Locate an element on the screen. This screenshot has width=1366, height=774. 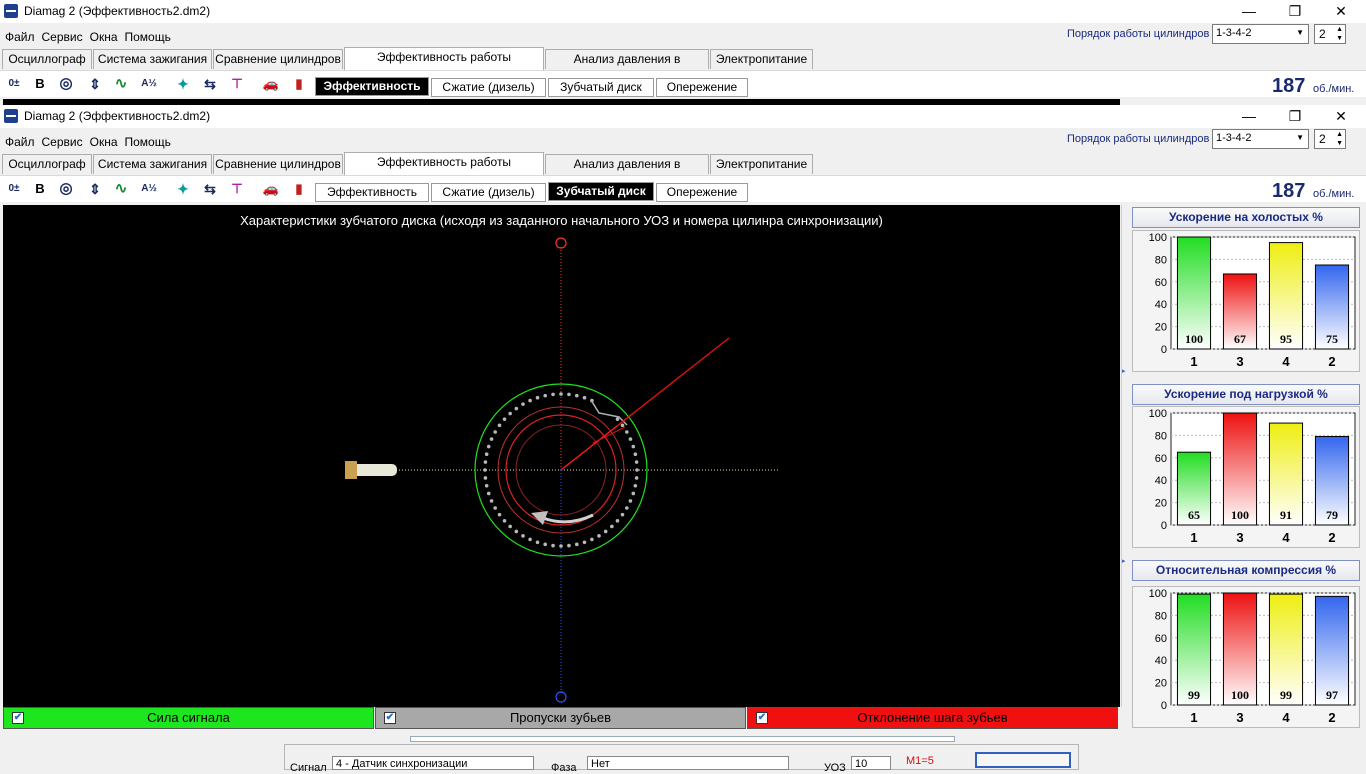
bar-value-label: 100 is located at coordinates (1194, 339).